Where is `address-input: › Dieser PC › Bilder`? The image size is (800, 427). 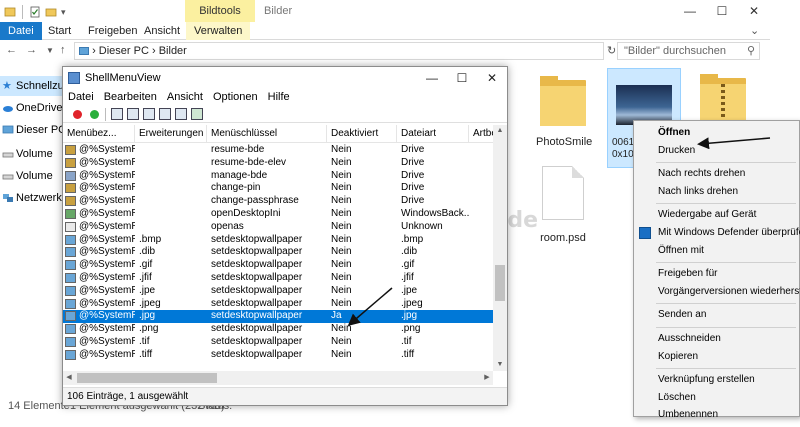
address-input: › Dieser PC › Bilder is located at coordinates (339, 51).